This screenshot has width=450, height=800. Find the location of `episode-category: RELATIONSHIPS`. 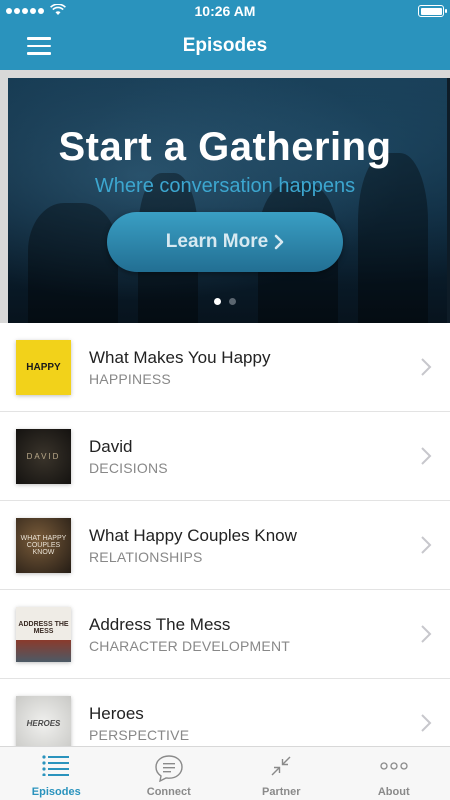

episode-category: RELATIONSHIPS is located at coordinates (146, 557).